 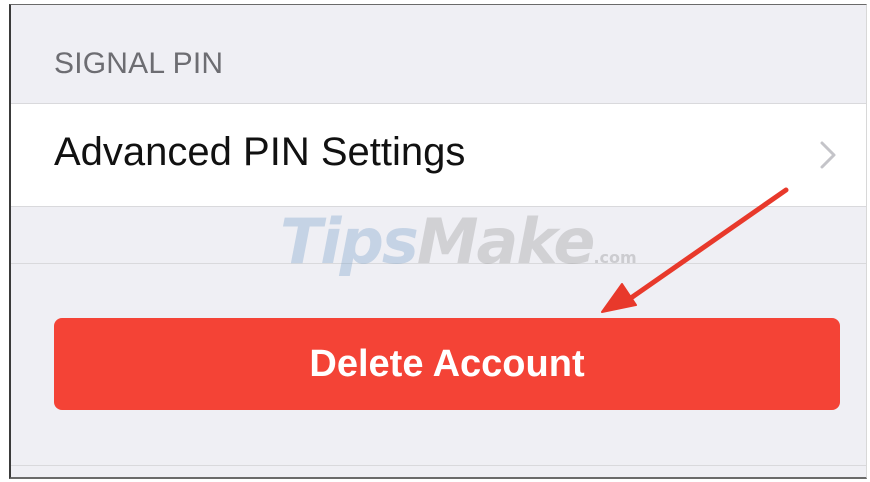 I want to click on advanced-pin-settings-label: Advanced PIN Settings, so click(x=260, y=152).